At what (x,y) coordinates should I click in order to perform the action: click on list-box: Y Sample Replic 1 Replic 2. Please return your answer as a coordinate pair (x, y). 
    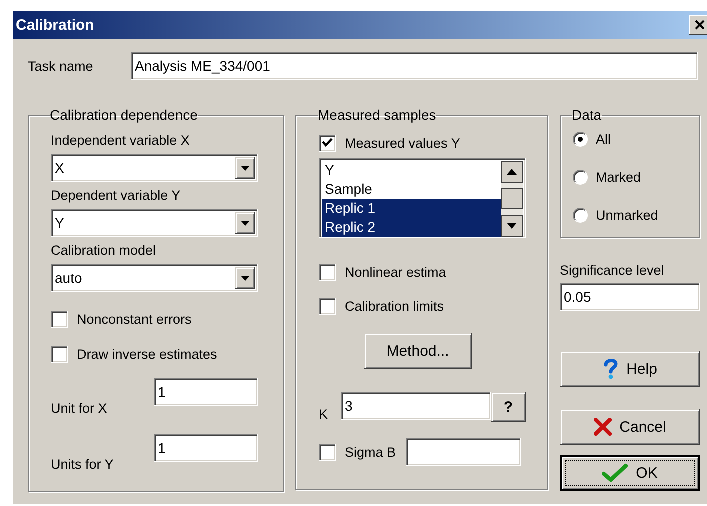
    Looking at the image, I should click on (422, 198).